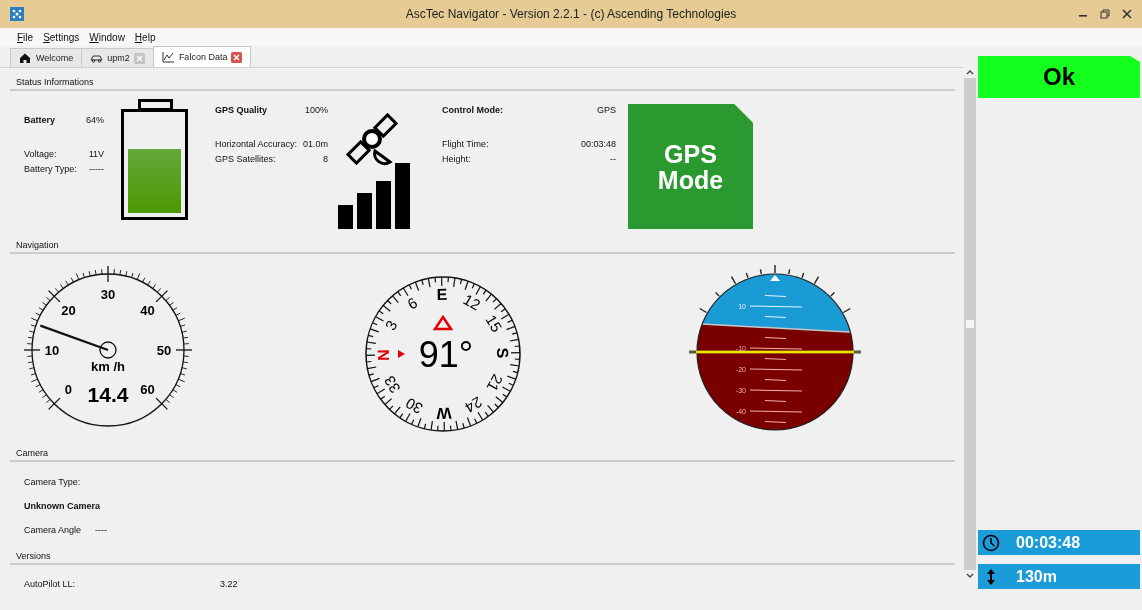 This screenshot has height=610, width=1142. Describe the element at coordinates (147, 390) in the screenshot. I see `scale-label: 60` at that location.